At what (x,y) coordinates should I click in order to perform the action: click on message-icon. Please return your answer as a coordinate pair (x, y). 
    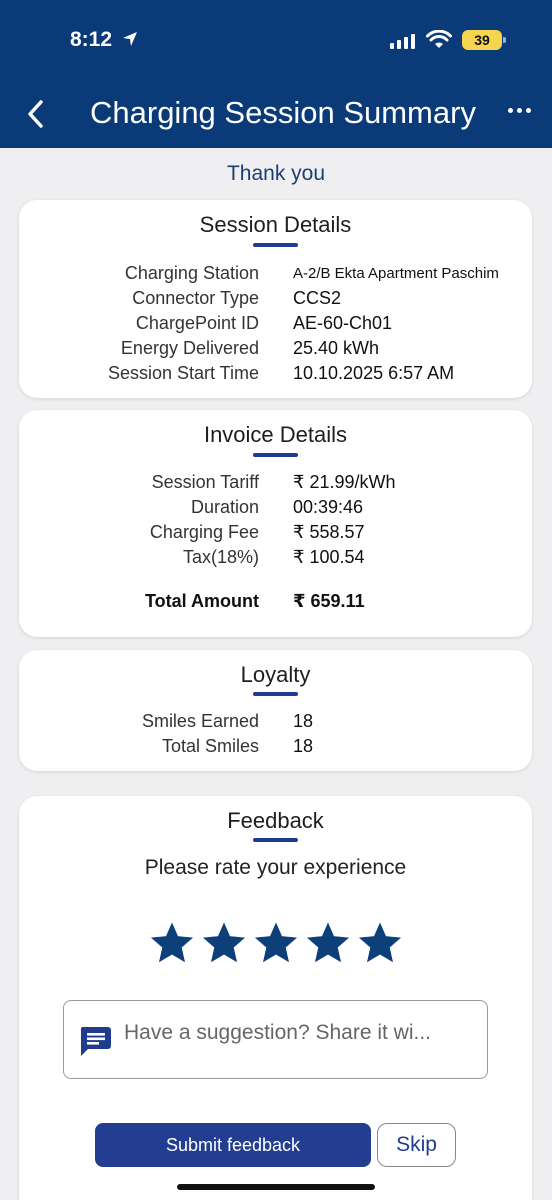
    Looking at the image, I should click on (95, 1041).